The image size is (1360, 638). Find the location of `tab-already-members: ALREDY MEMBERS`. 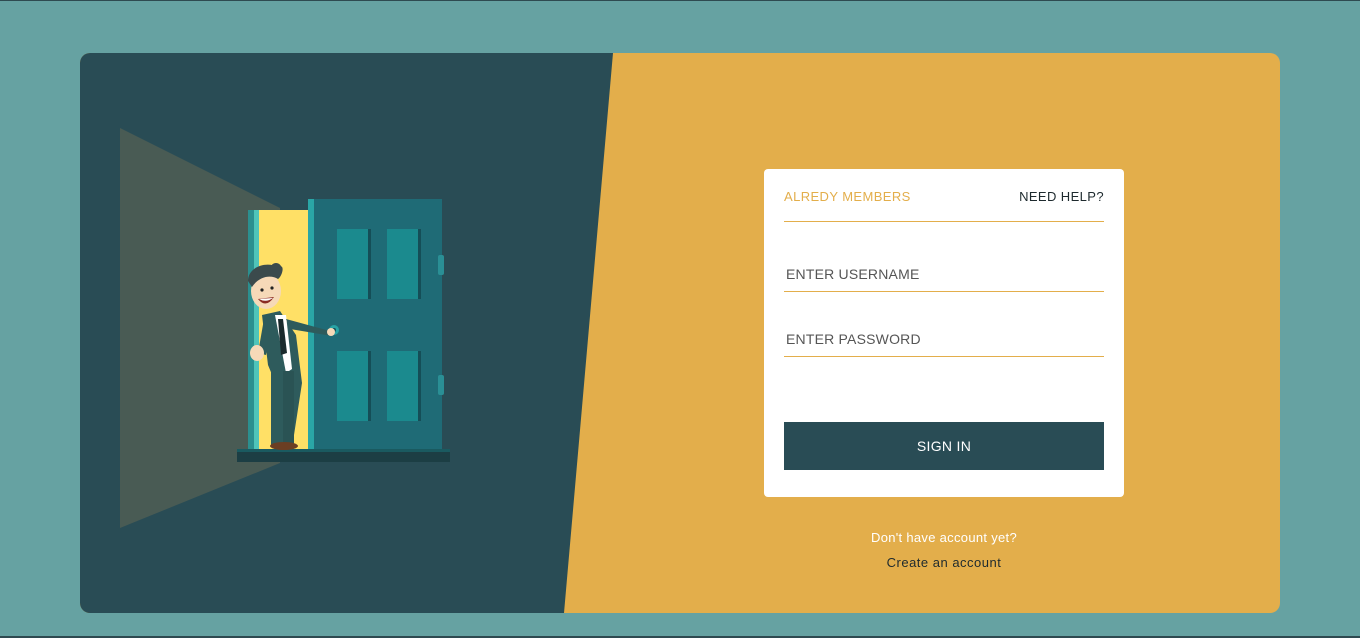

tab-already-members: ALREDY MEMBERS is located at coordinates (847, 196).